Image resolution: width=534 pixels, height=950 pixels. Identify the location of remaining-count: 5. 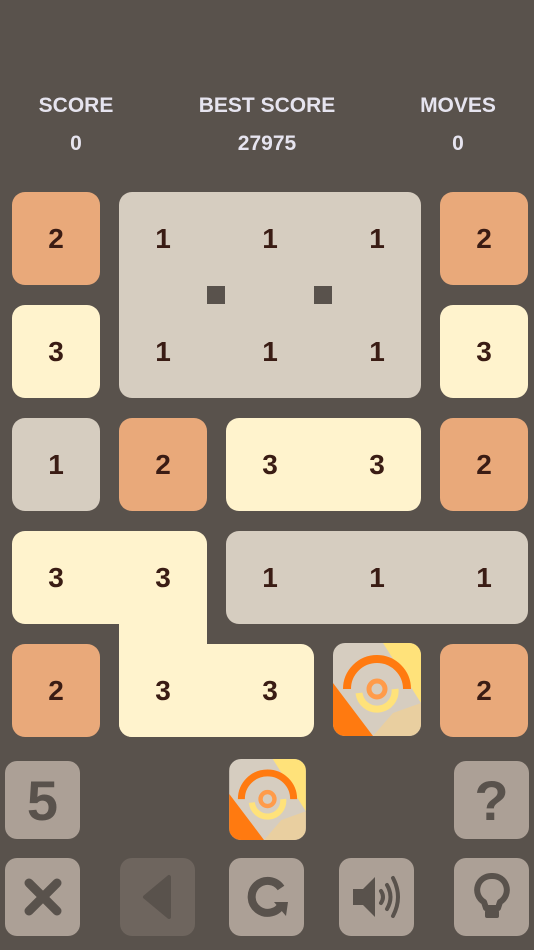
(42, 800).